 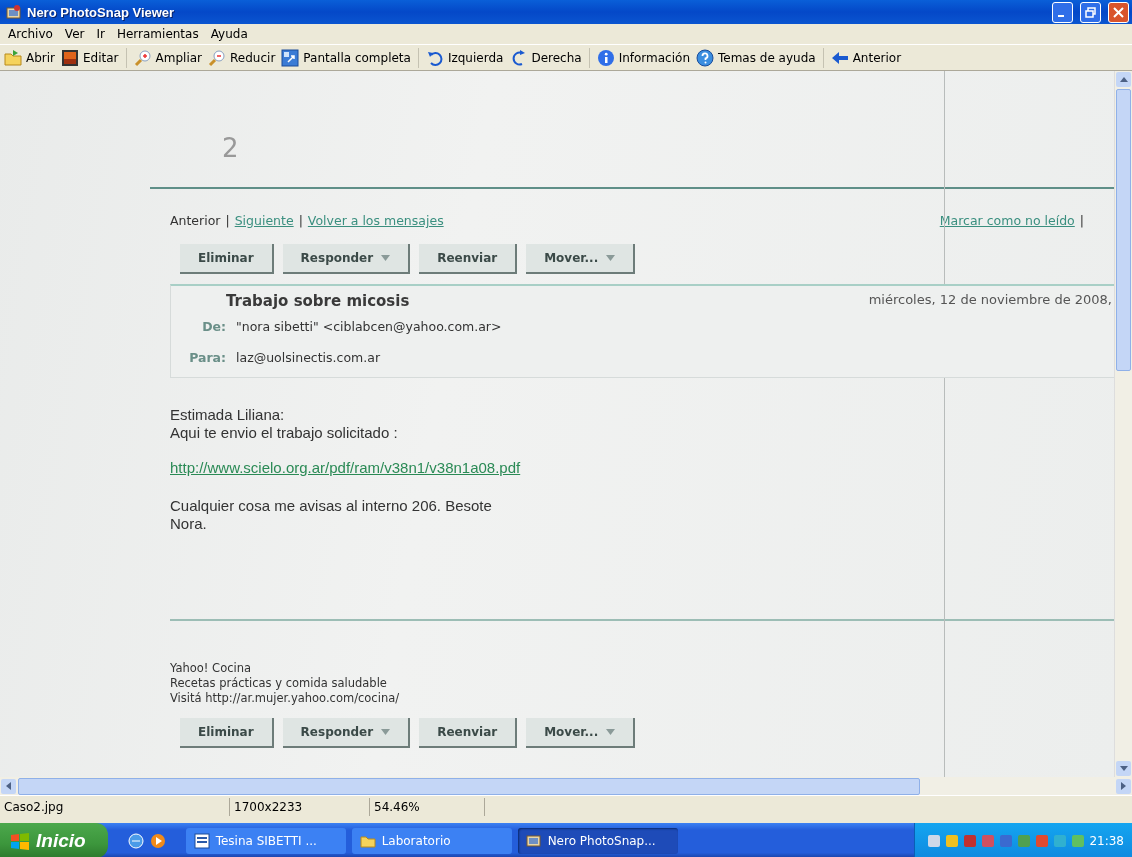 What do you see at coordinates (213, 326) in the screenshot?
I see `field-label: De:` at bounding box center [213, 326].